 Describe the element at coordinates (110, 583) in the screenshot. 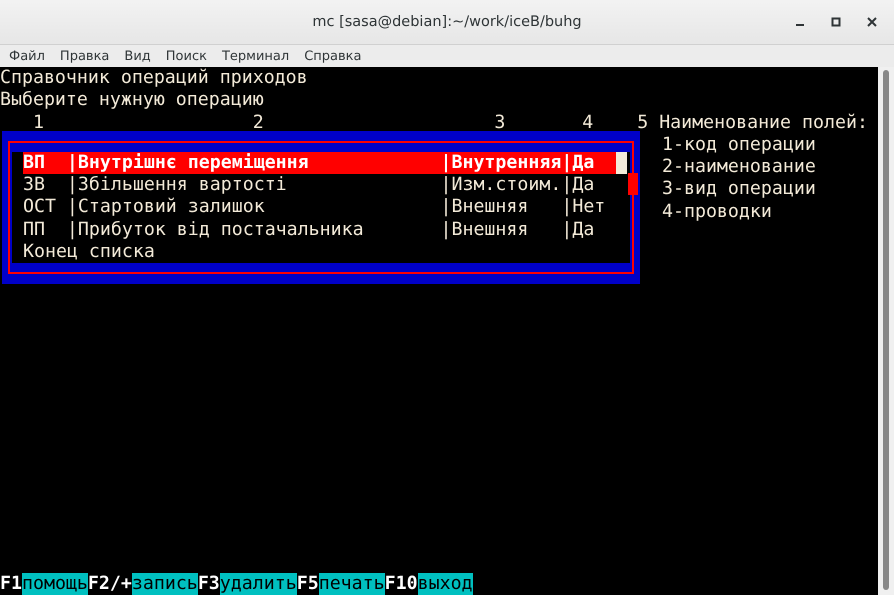

I see `function-key: F2/+` at that location.